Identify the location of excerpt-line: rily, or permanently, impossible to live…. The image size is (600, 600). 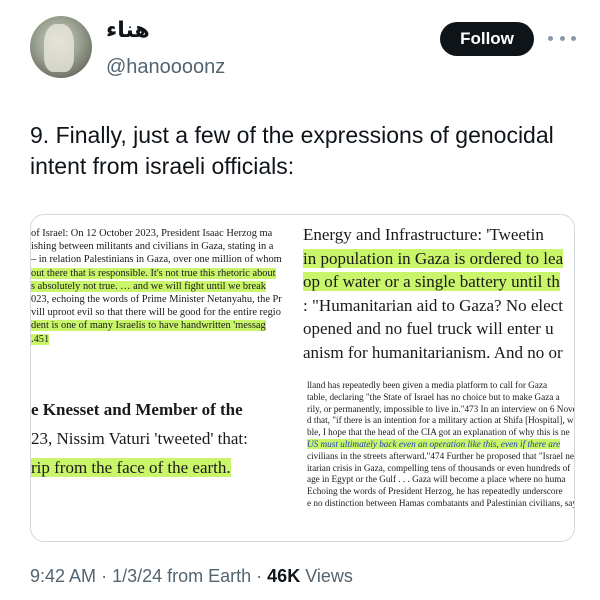
(441, 409).